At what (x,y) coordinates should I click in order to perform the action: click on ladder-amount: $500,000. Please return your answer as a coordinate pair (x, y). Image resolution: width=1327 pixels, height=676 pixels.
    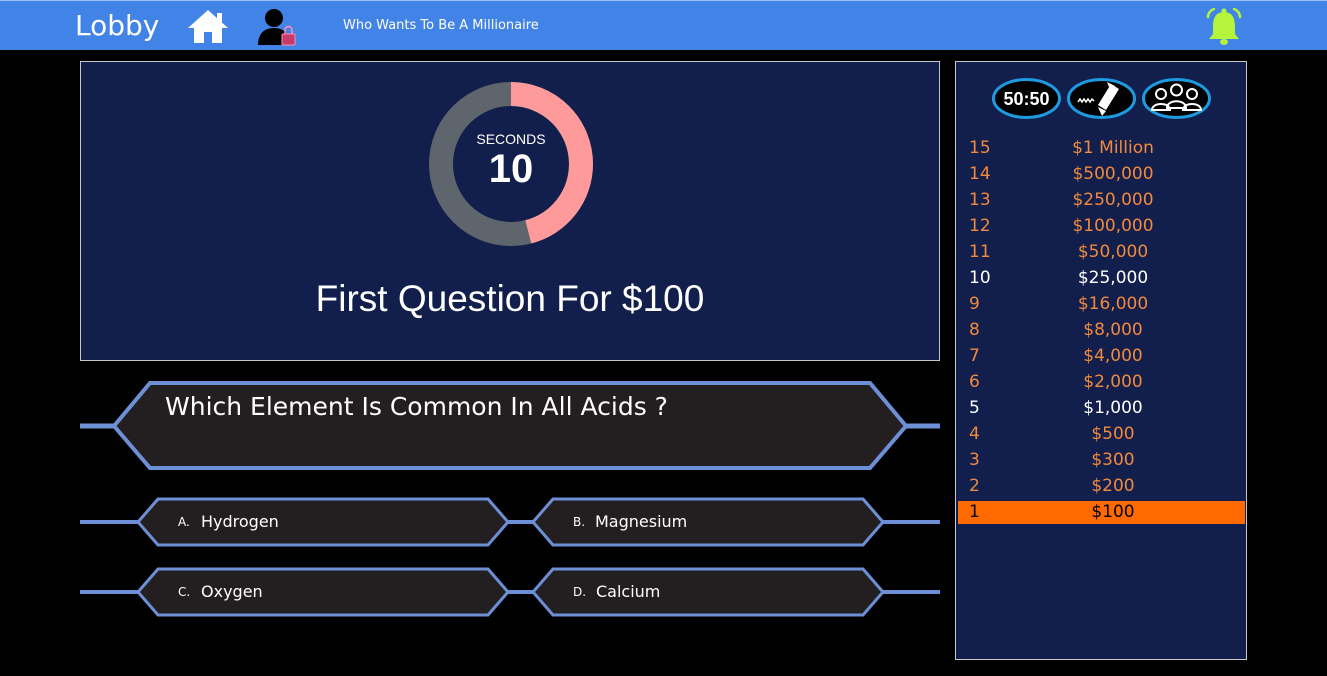
    Looking at the image, I should click on (1113, 174).